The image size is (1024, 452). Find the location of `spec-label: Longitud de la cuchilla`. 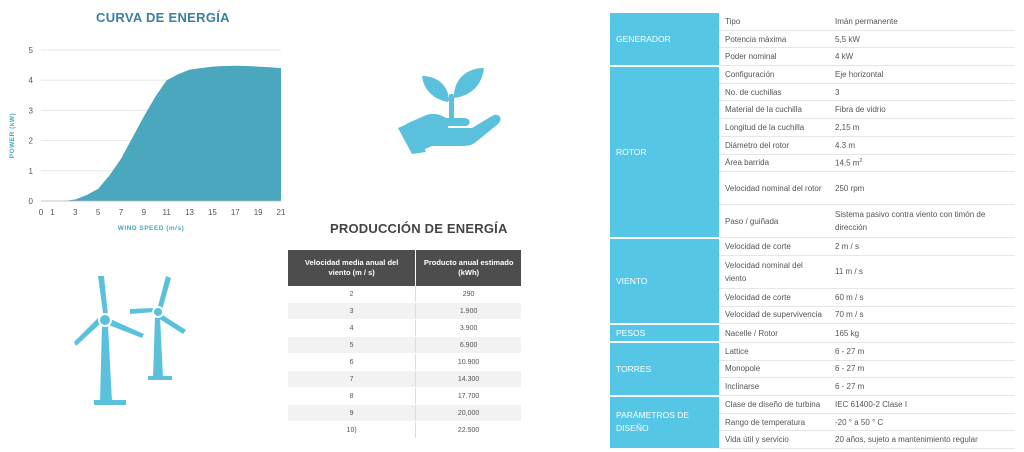

spec-label: Longitud de la cuchilla is located at coordinates (774, 127).